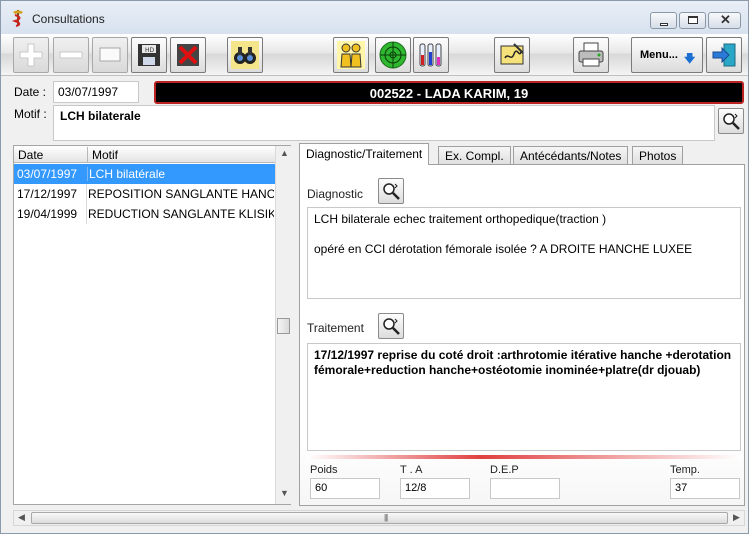 This screenshot has height=534, width=749. What do you see at coordinates (364, 154) in the screenshot?
I see `tab-diagnostic-traitement: Diagnostic/Traitement` at bounding box center [364, 154].